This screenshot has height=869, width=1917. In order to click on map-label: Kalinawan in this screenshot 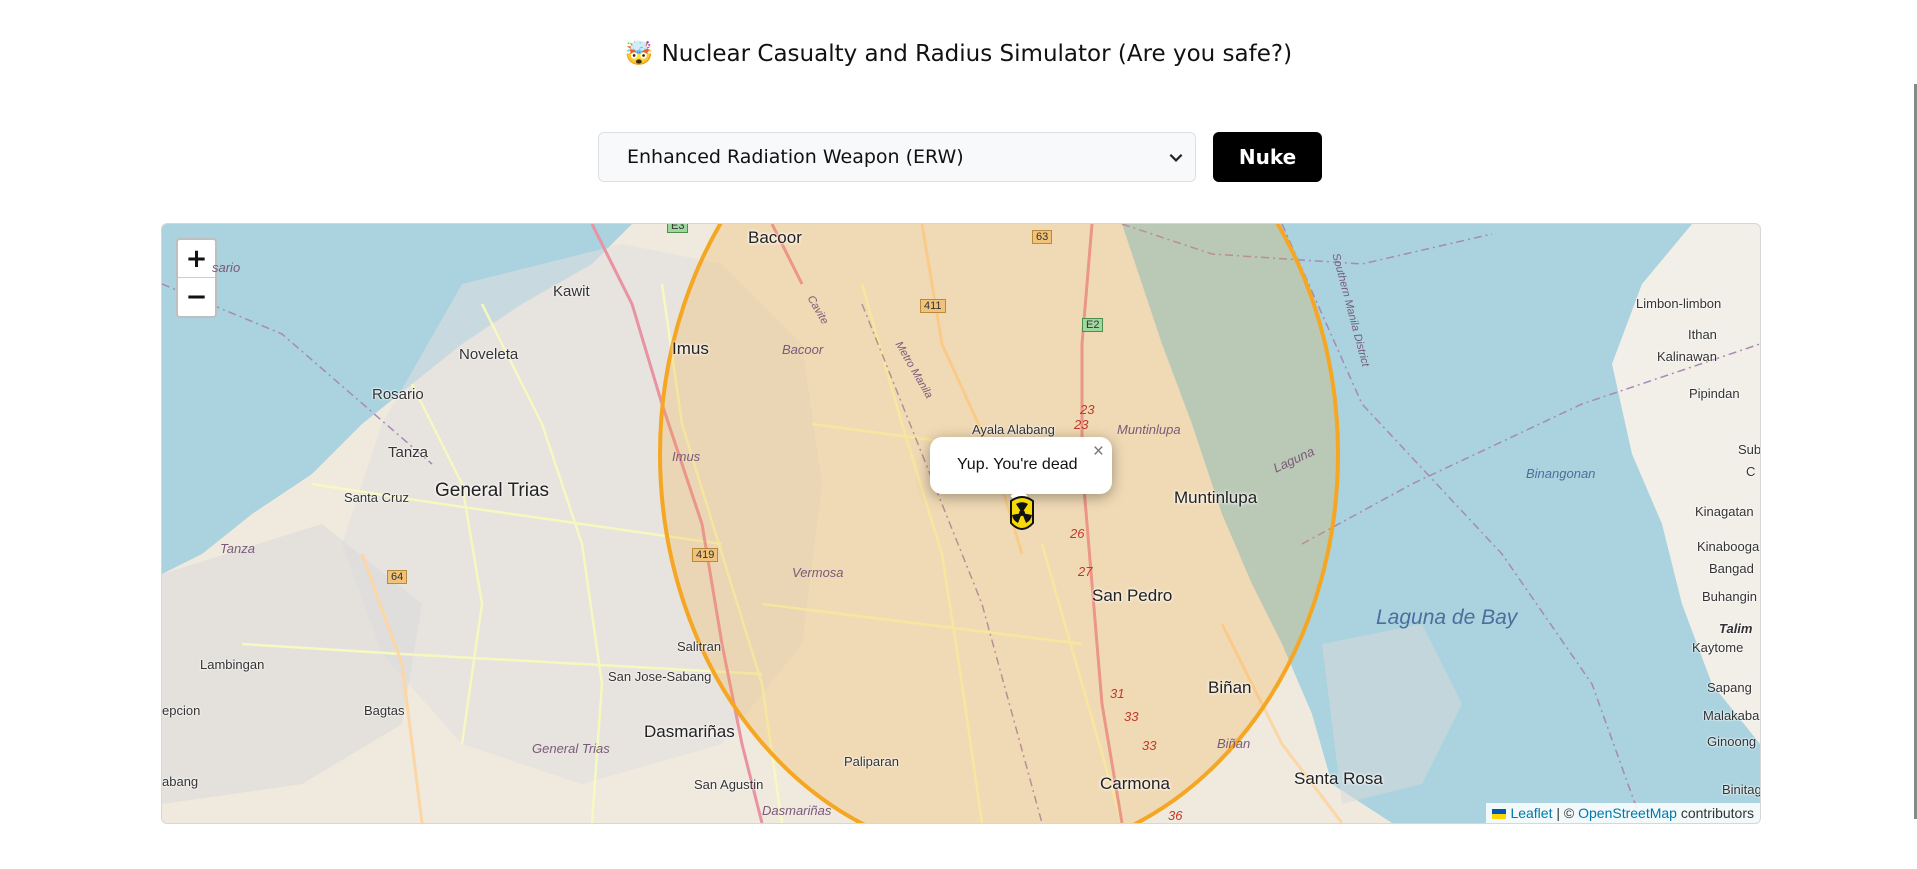, I will do `click(1687, 356)`.